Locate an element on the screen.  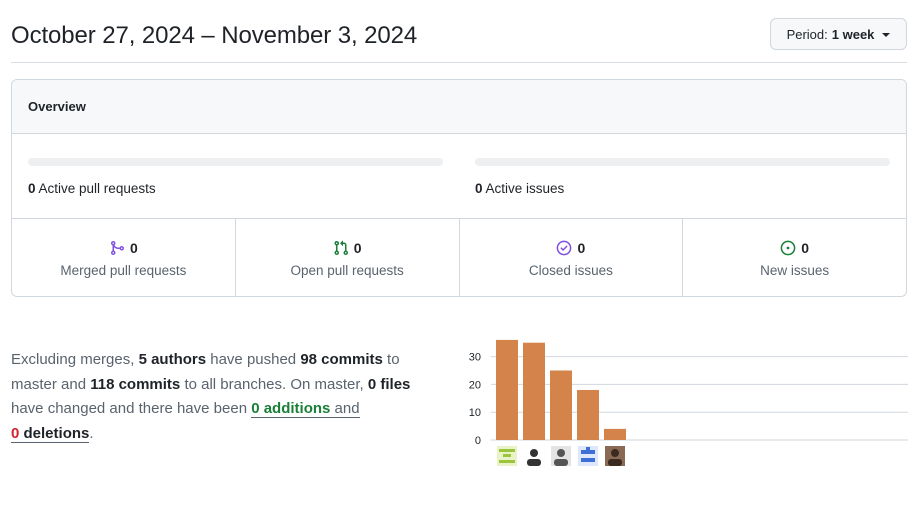
contributors-bar-chart: 0 10 20 30 is located at coordinates (688, 402).